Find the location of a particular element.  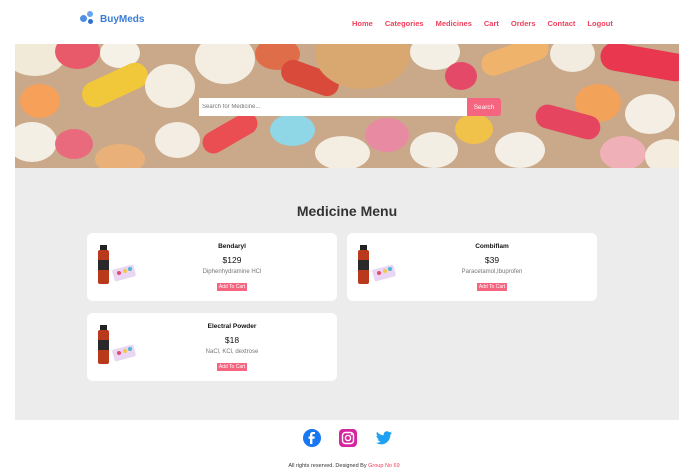

search-input is located at coordinates (333, 107).